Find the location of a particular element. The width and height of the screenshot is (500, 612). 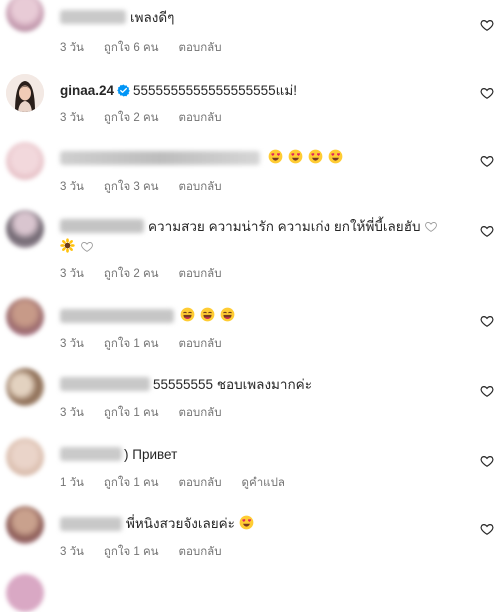

likes-count: ถูกใจ 3 คน is located at coordinates (131, 187).